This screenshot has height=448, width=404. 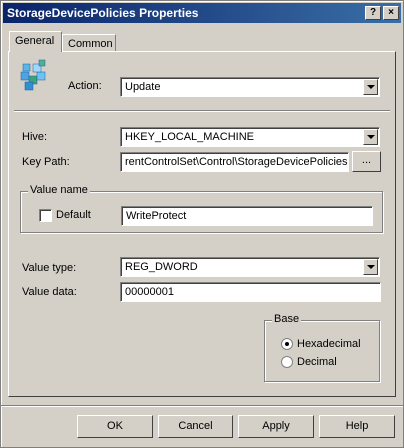 I want to click on cancel-button: Cancel, so click(x=195, y=426).